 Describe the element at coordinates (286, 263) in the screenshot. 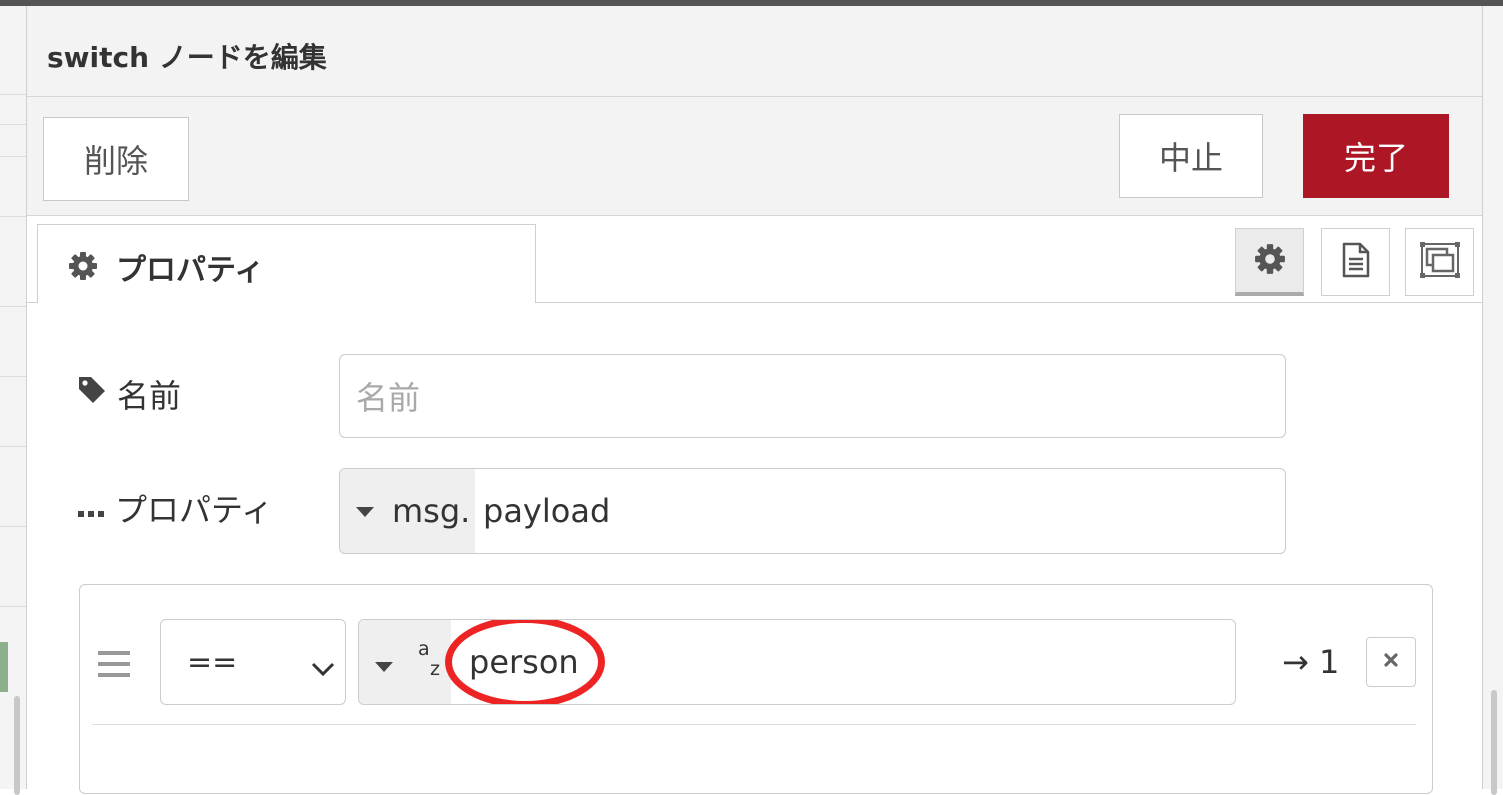

I see `tab-properties: プロパティ` at that location.